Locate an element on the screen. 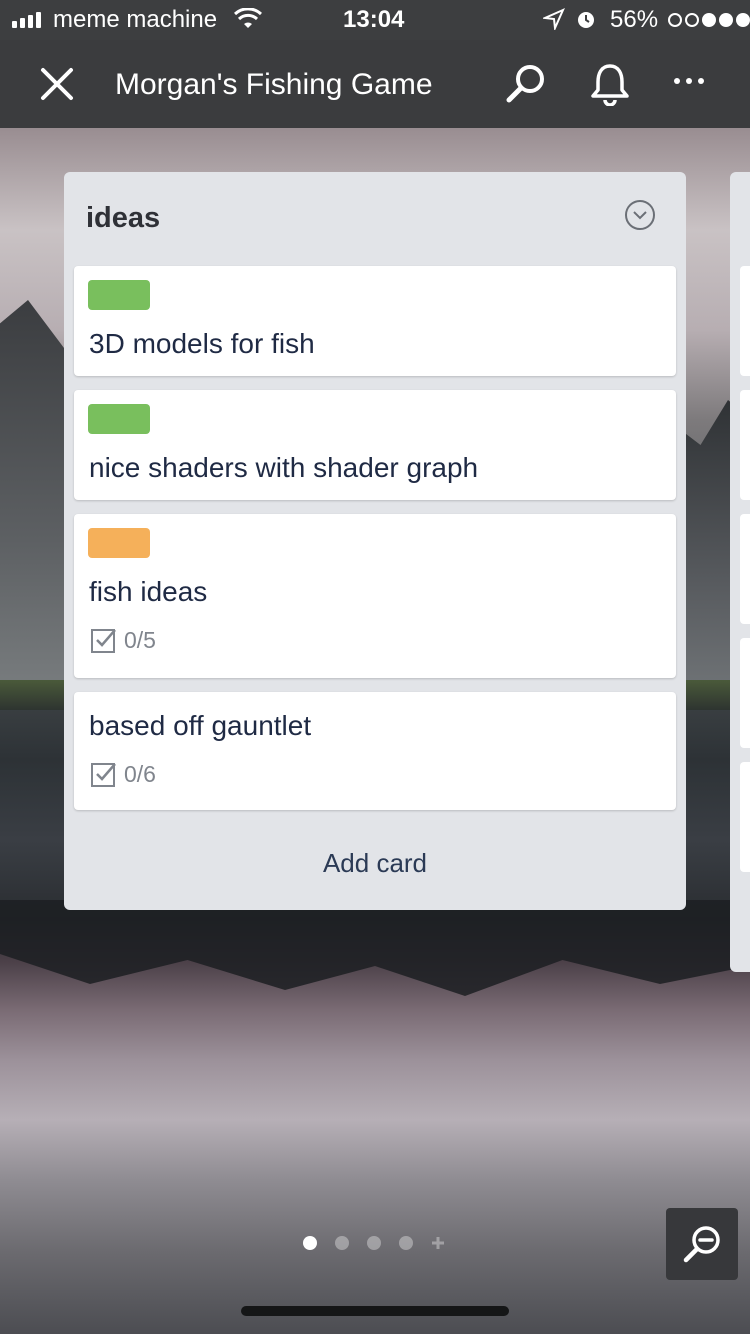 The height and width of the screenshot is (1334, 750). page-indicator is located at coordinates (374, 1243).